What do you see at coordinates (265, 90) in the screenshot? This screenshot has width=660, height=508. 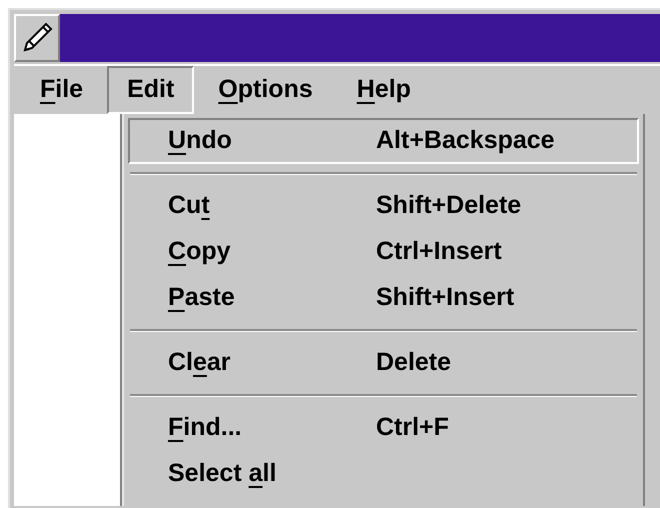 I see `menu-bar-item: Options` at bounding box center [265, 90].